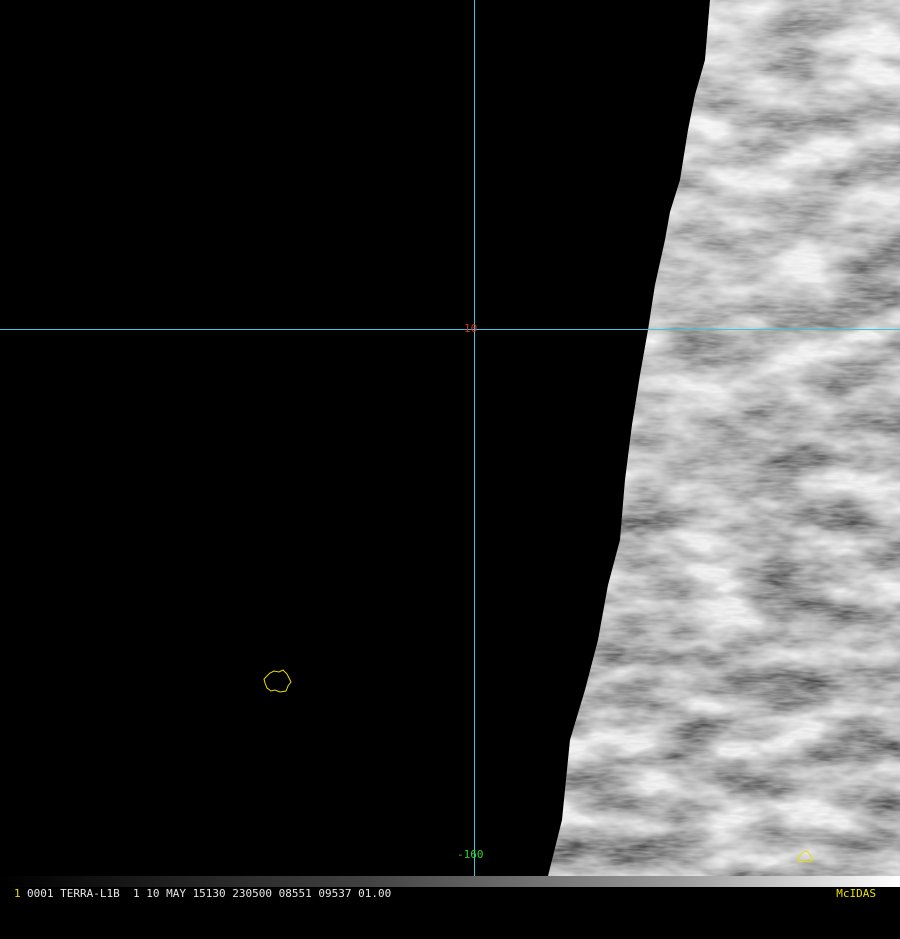 The height and width of the screenshot is (939, 900). Describe the element at coordinates (450, 329) in the screenshot. I see `latitude-grid-line` at that location.